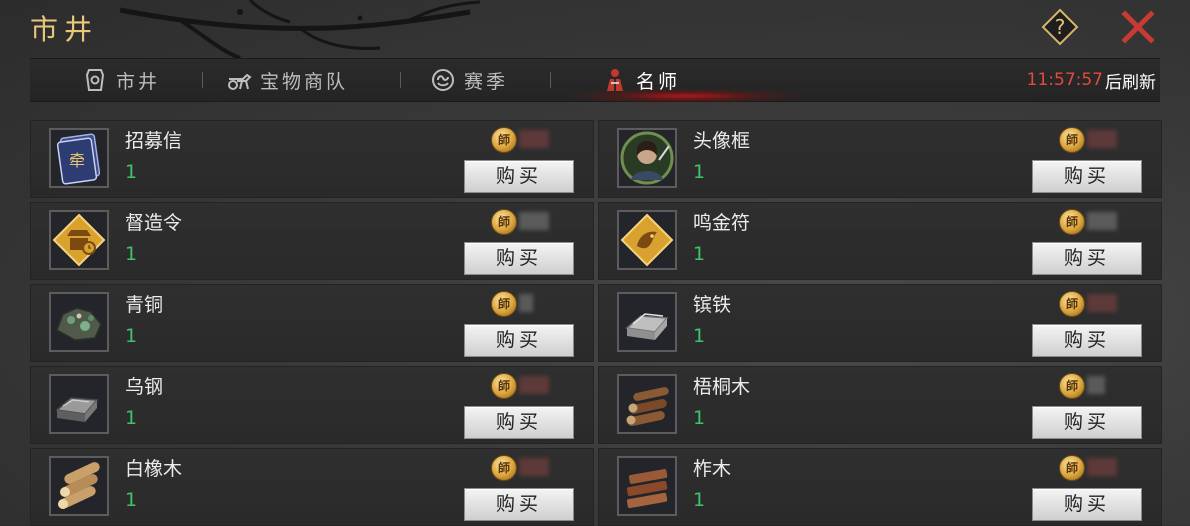  I want to click on item-name: 招募信, so click(154, 141).